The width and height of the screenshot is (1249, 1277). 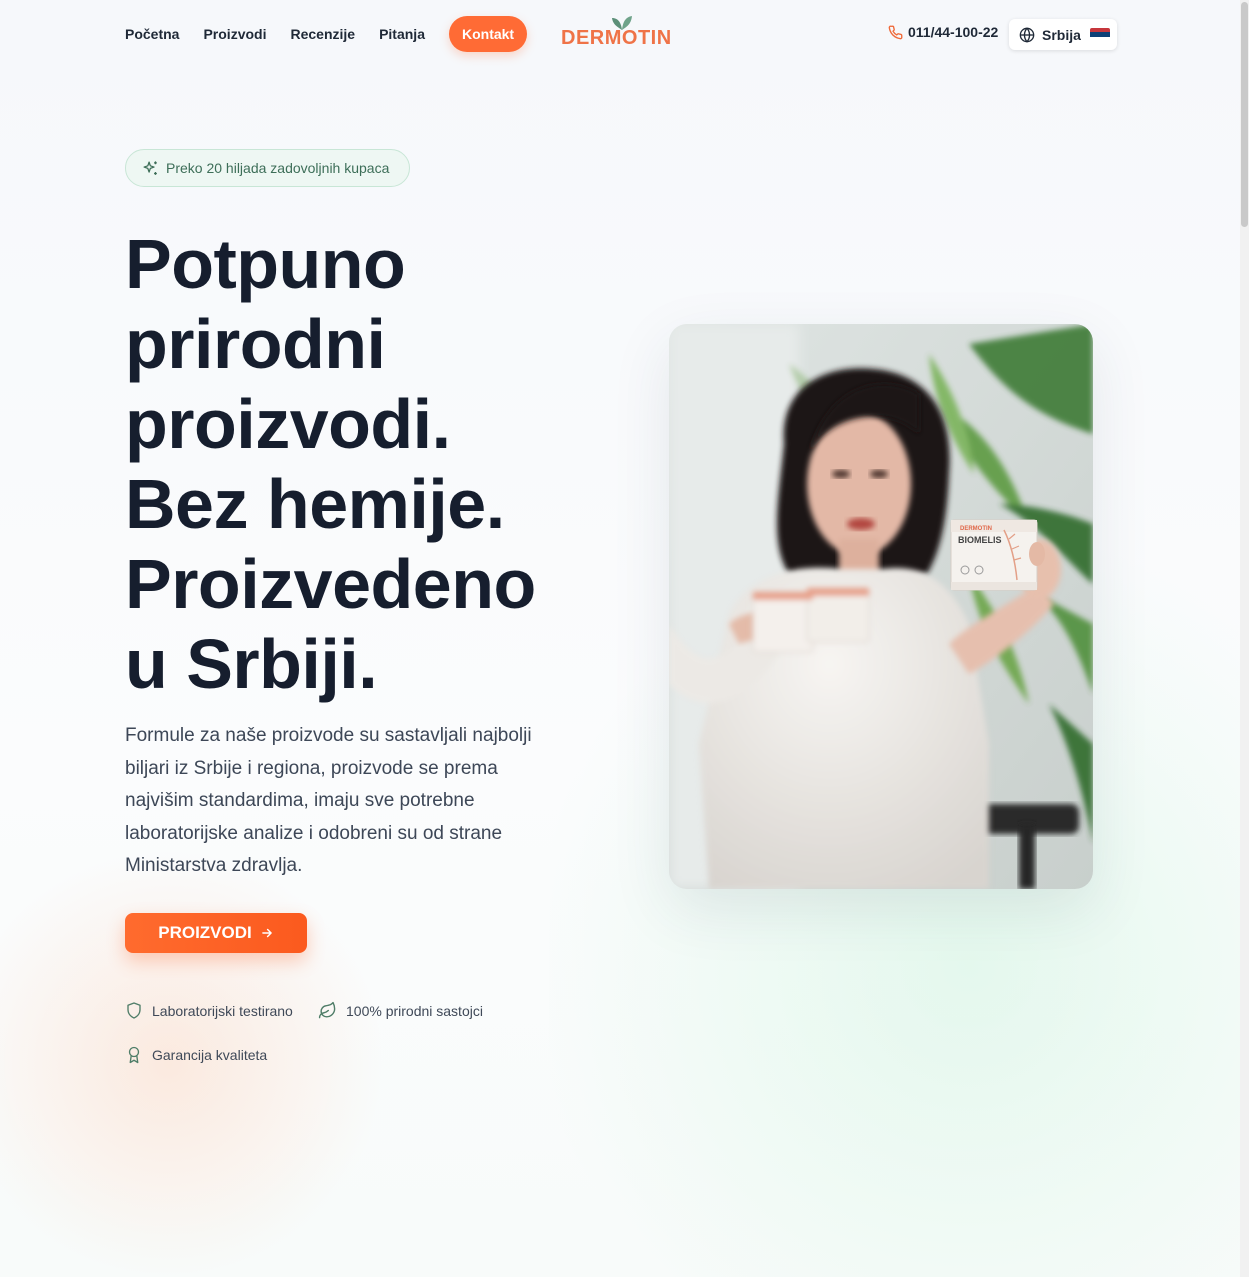 What do you see at coordinates (1099, 34) in the screenshot?
I see `serbia-flag-icon` at bounding box center [1099, 34].